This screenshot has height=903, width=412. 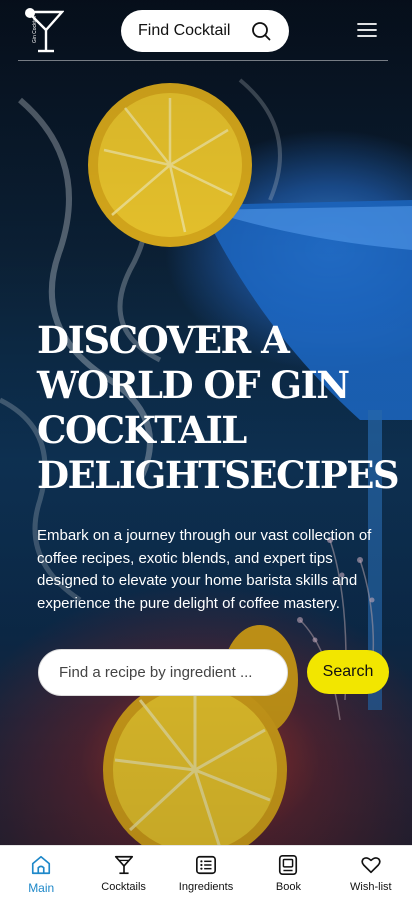 I want to click on cocktail-glass-icon, so click(x=123, y=865).